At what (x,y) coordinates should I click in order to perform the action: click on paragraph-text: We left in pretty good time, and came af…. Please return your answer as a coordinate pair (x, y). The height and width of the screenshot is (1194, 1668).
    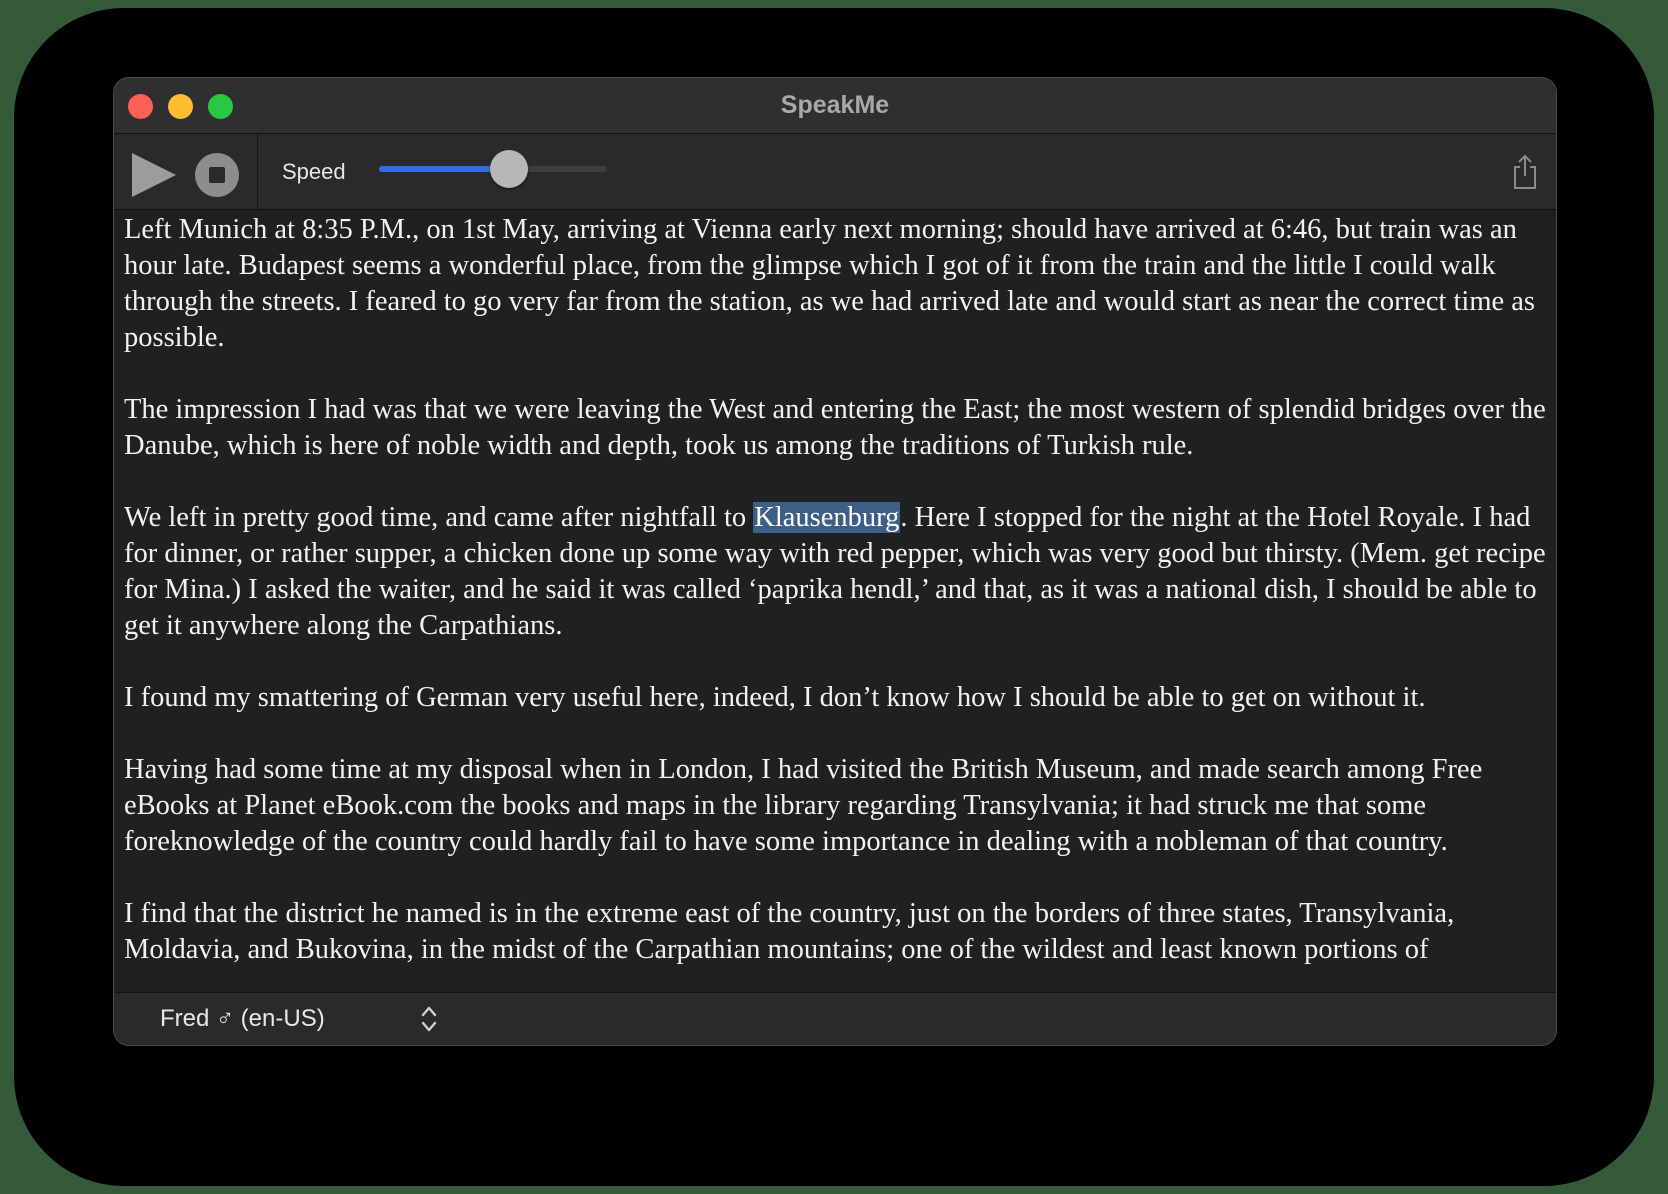
    Looking at the image, I should click on (439, 517).